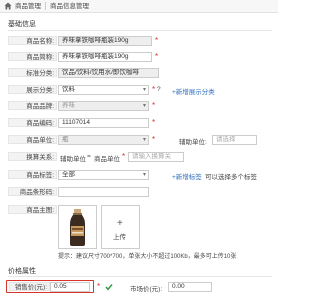 This screenshot has height=296, width=320. What do you see at coordinates (120, 223) in the screenshot?
I see `plus-icon: +` at bounding box center [120, 223].